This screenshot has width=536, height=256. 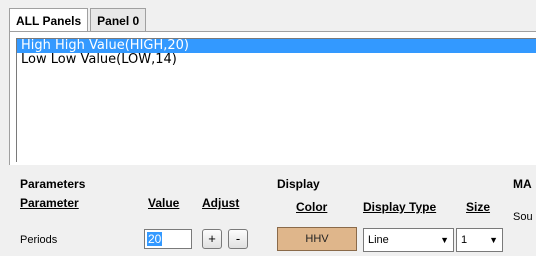 I want to click on display-type-value: Line, so click(x=378, y=240).